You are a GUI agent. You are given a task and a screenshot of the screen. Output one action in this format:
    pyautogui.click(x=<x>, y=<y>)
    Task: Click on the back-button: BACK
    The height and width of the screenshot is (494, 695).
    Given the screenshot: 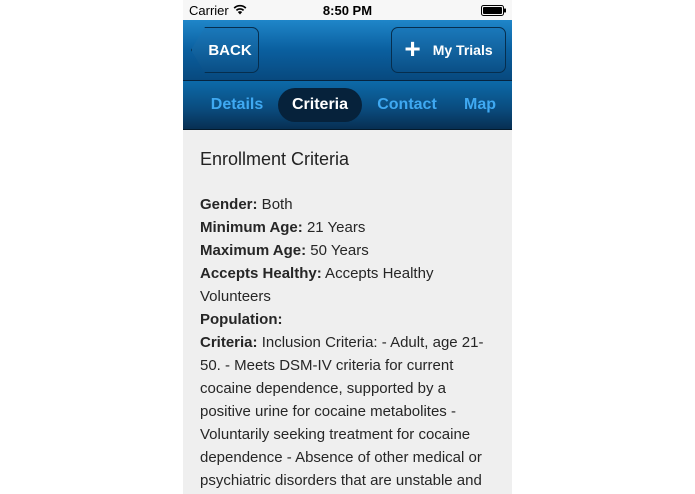 What is the action you would take?
    pyautogui.click(x=225, y=50)
    